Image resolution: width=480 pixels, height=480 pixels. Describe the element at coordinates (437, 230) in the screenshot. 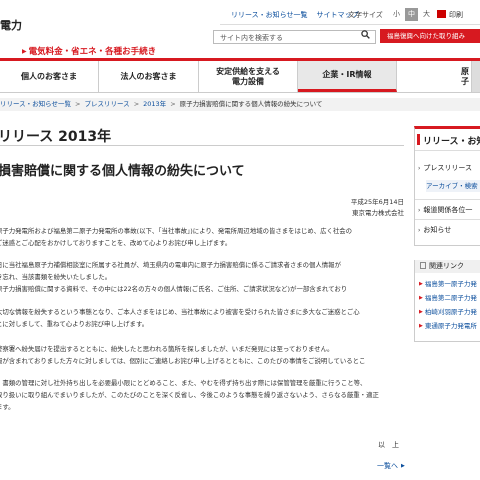

I see `sidebar-item-label: お知らせ` at that location.